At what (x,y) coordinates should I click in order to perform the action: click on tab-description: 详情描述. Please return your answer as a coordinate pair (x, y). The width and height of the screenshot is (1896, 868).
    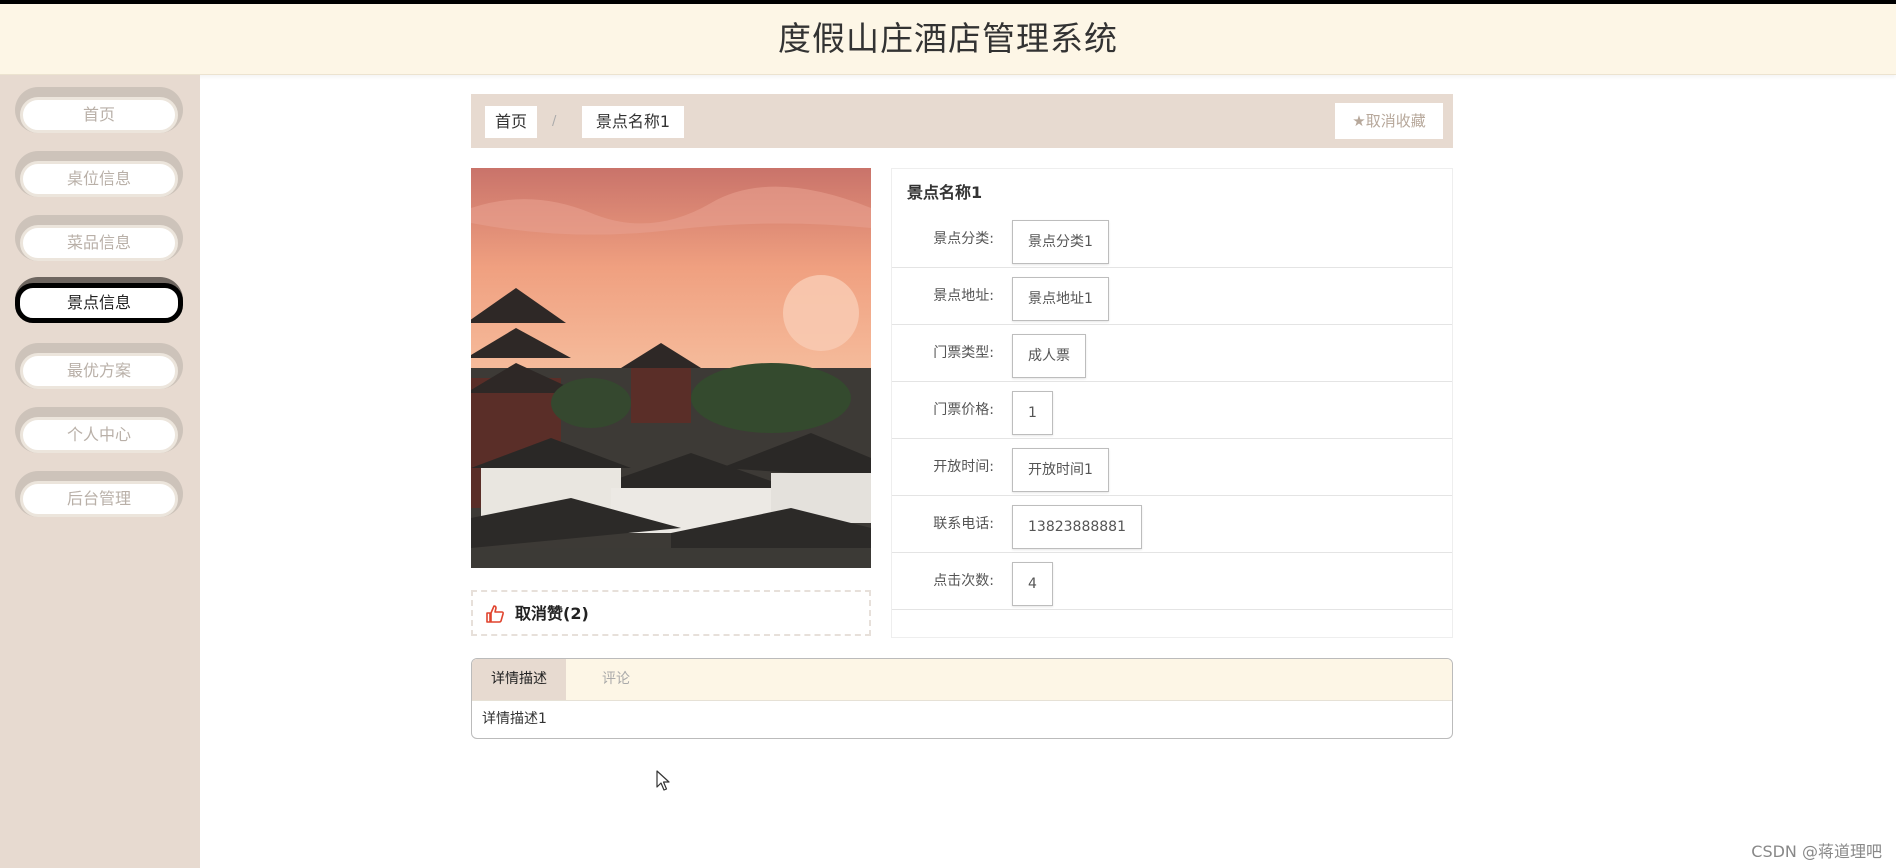
    Looking at the image, I should click on (519, 679).